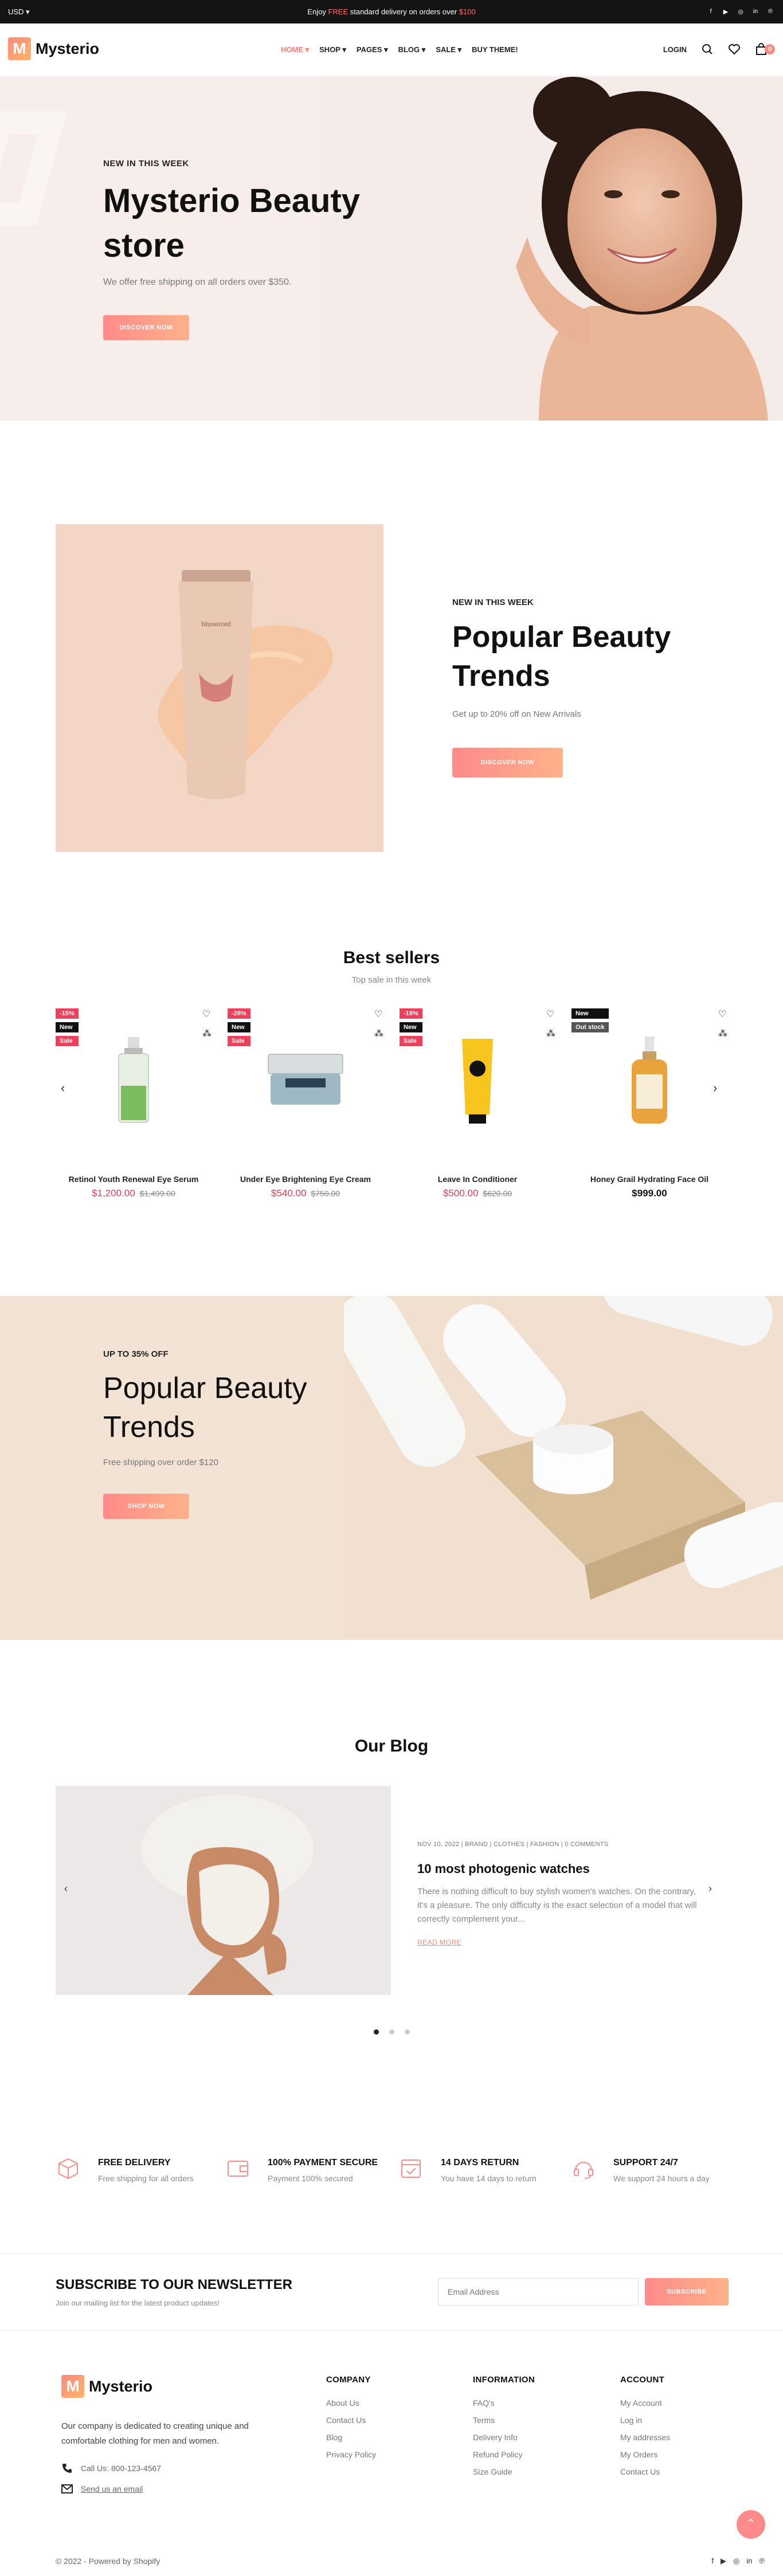  Describe the element at coordinates (310, 2178) in the screenshot. I see `feature-description: Payment 100% secured` at that location.